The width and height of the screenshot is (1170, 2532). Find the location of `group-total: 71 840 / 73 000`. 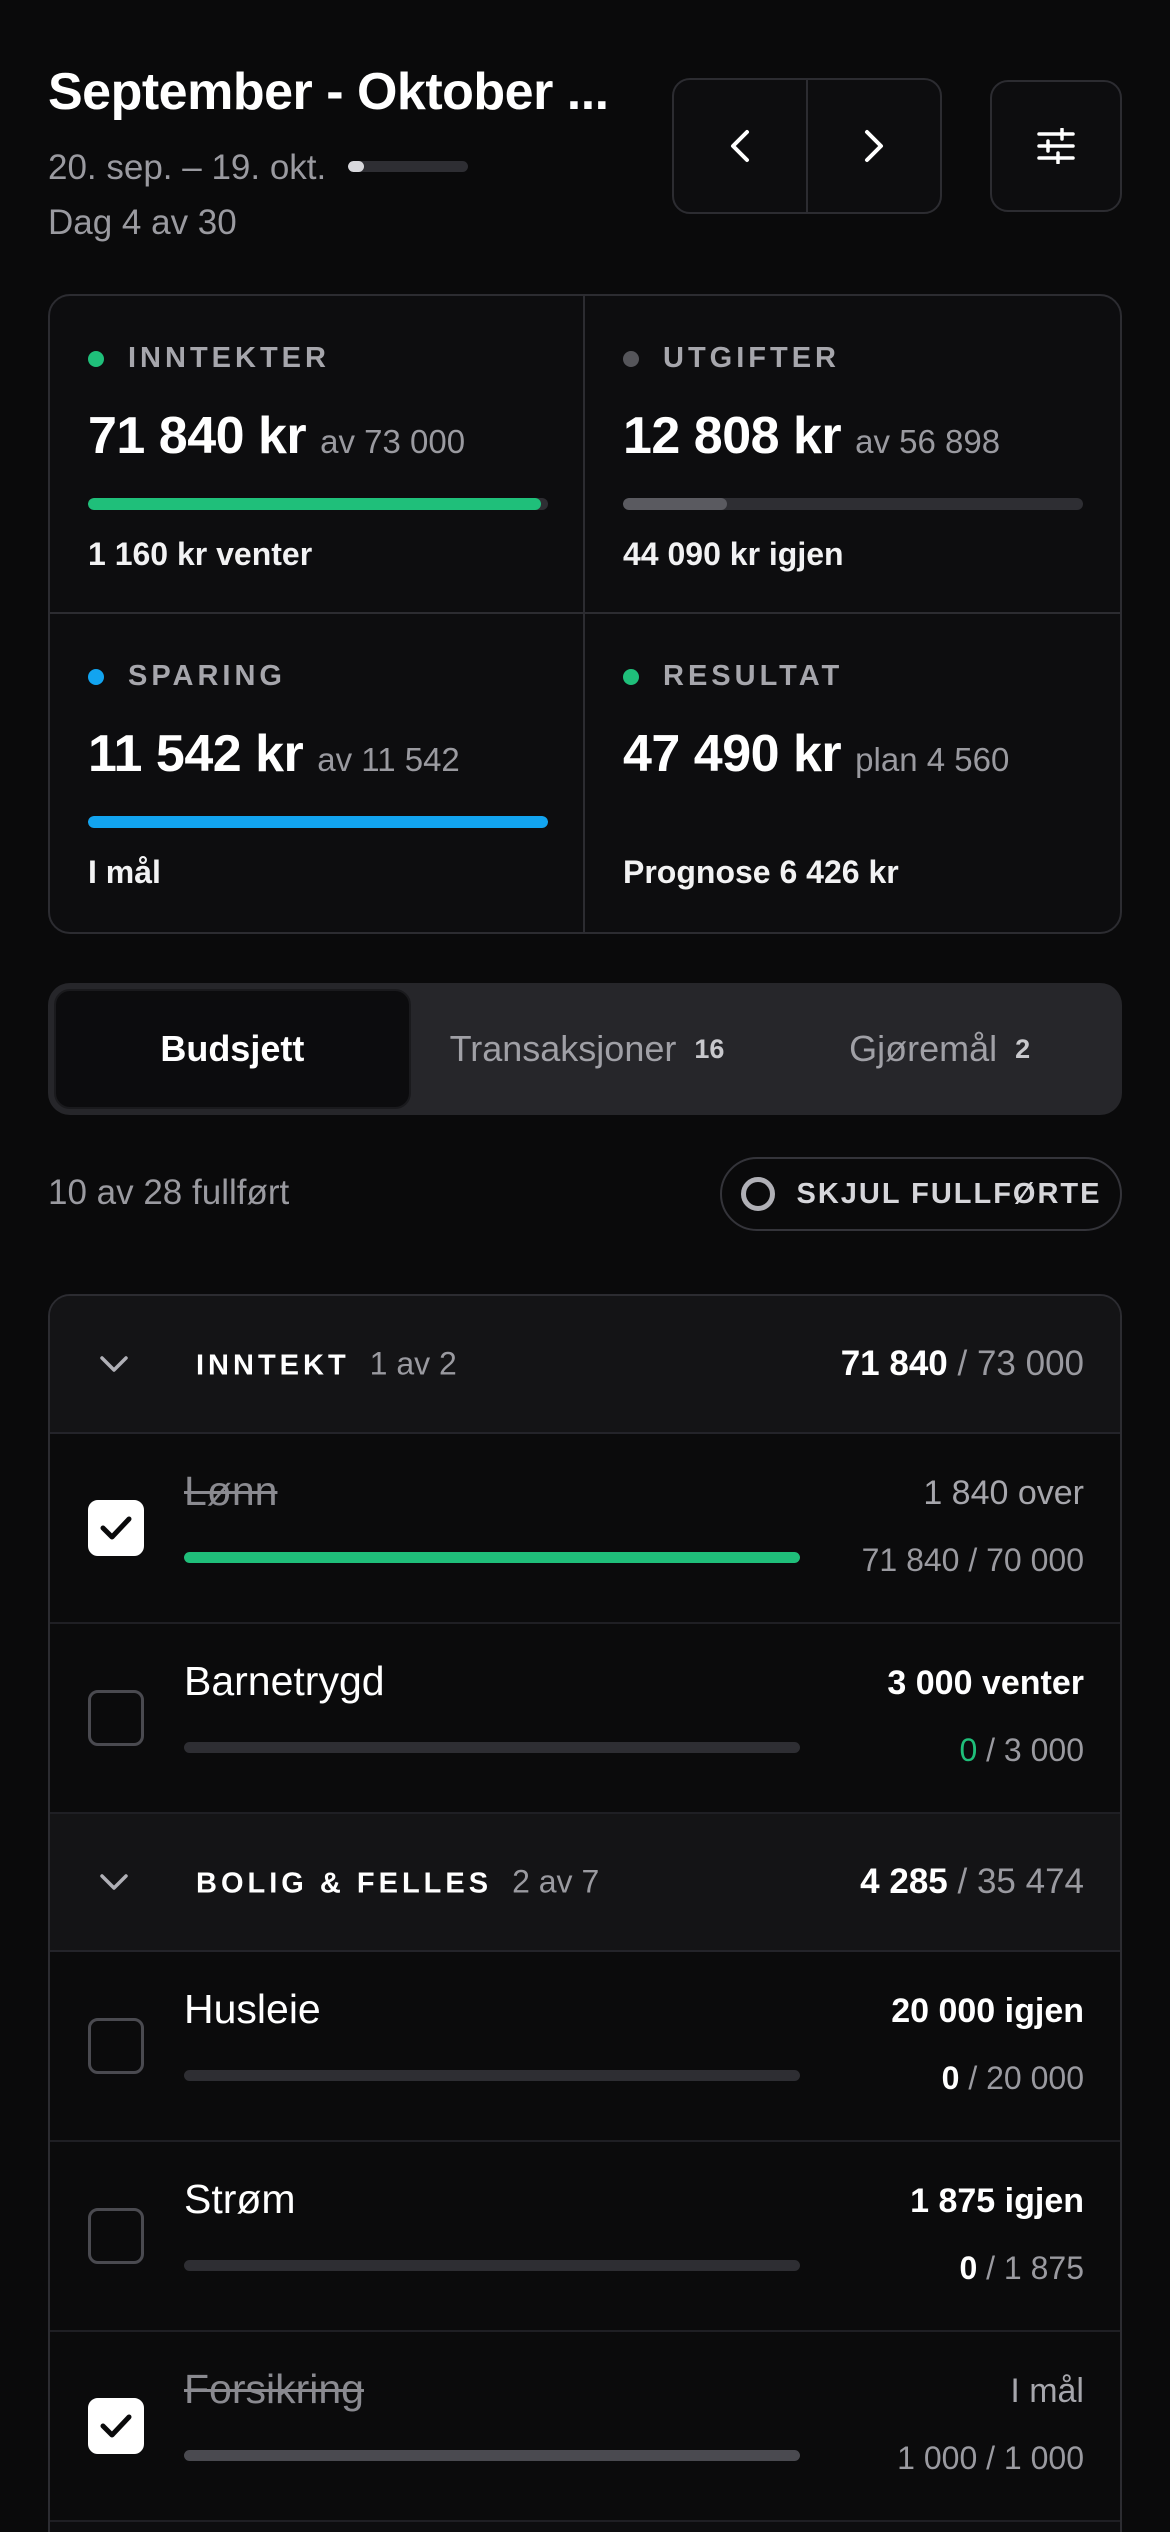

group-total: 71 840 / 73 000 is located at coordinates (962, 1364).